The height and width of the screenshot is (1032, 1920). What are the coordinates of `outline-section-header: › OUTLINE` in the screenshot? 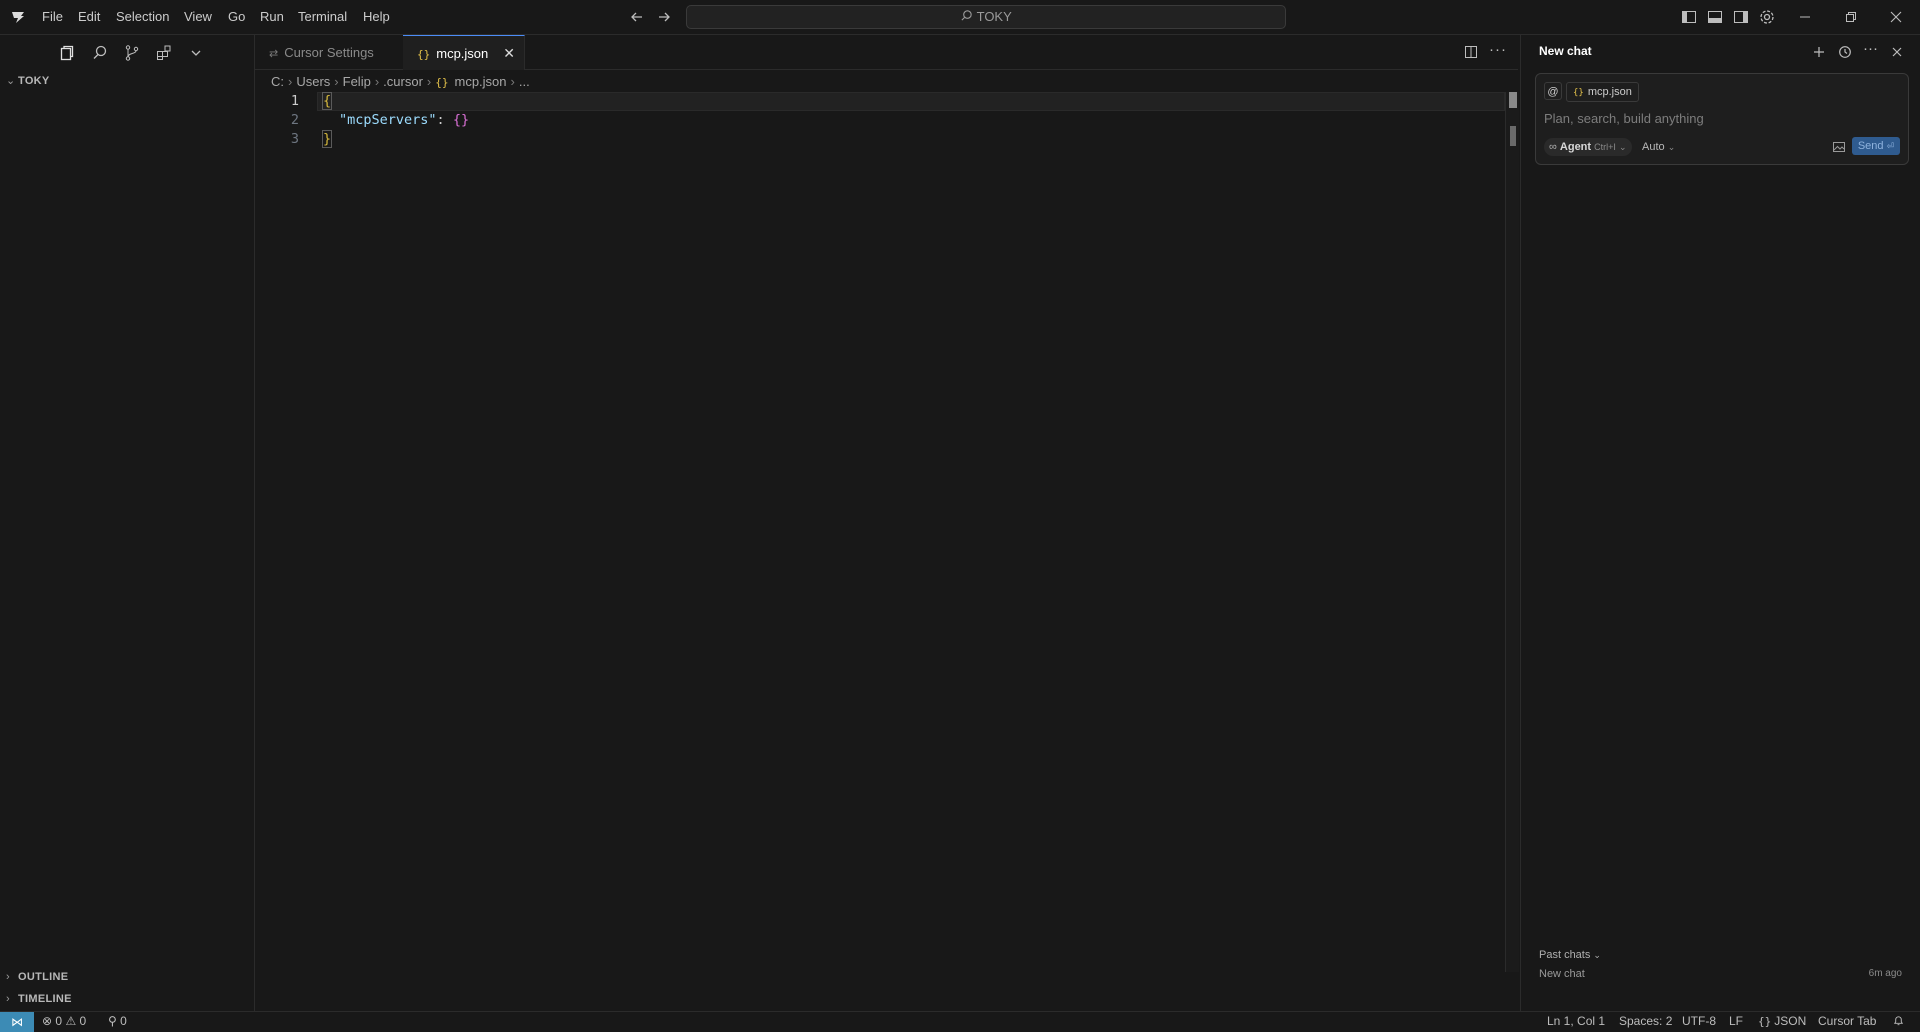 It's located at (37, 977).